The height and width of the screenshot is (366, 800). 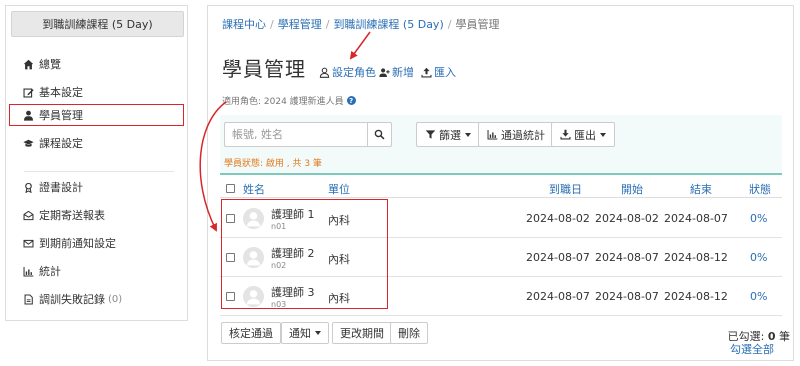 I want to click on sidebar-item-label: 調訓失敗記錄, so click(x=72, y=299).